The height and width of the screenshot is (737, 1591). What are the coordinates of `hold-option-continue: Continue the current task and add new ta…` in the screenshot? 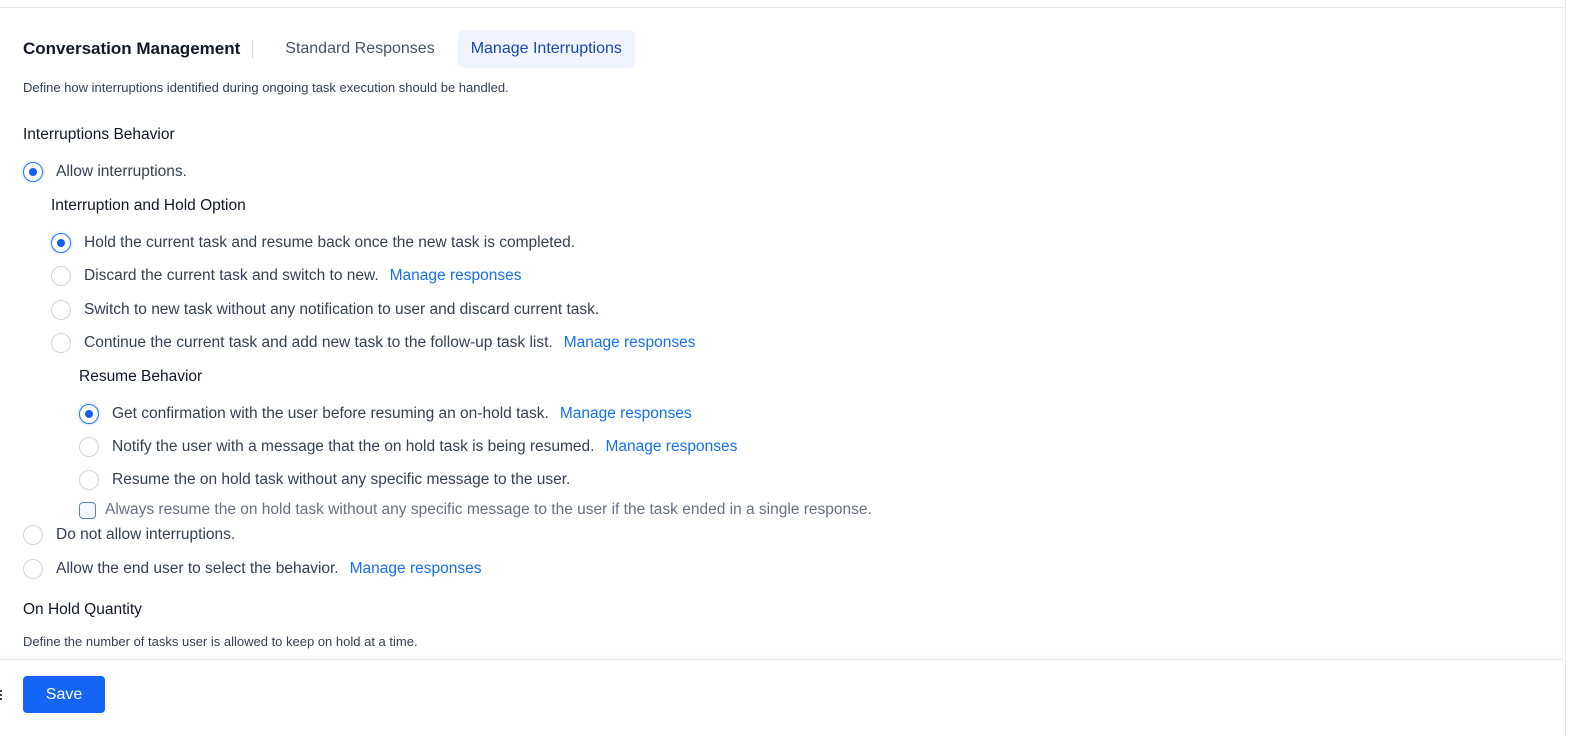 It's located at (373, 343).